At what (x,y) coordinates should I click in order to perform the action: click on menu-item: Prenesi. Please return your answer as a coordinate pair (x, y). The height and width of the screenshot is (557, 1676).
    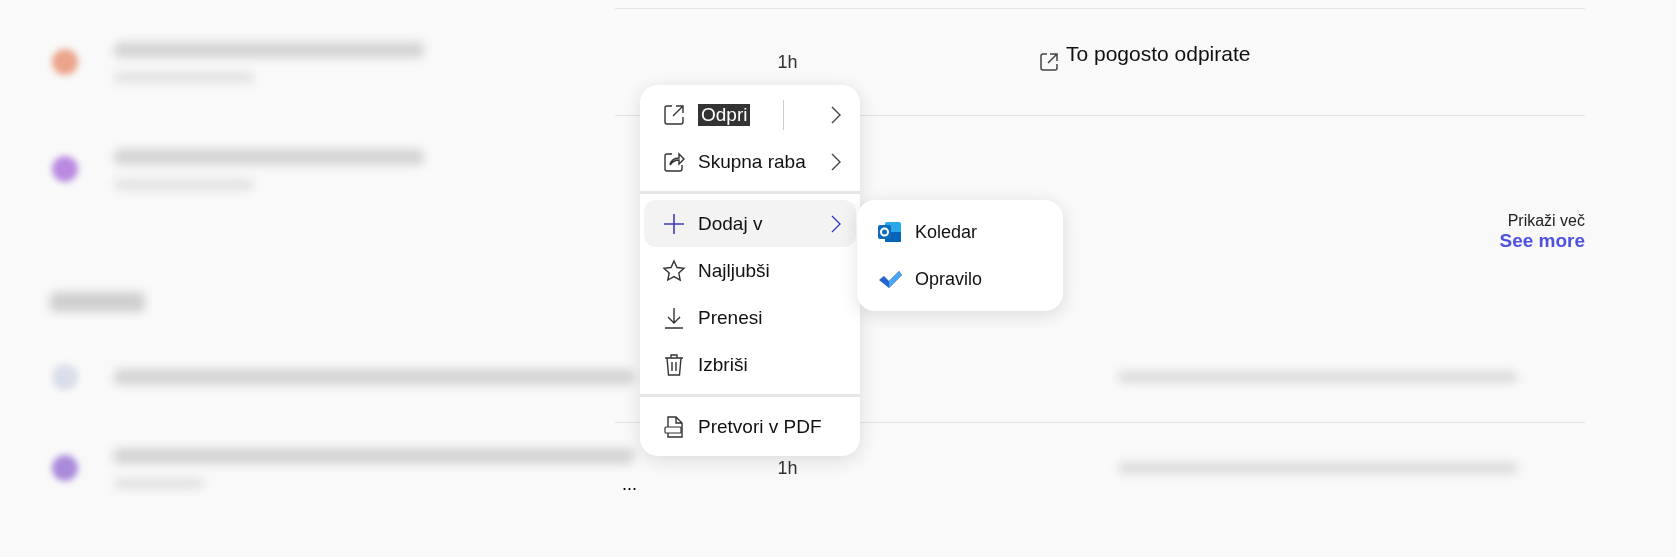
    Looking at the image, I should click on (750, 317).